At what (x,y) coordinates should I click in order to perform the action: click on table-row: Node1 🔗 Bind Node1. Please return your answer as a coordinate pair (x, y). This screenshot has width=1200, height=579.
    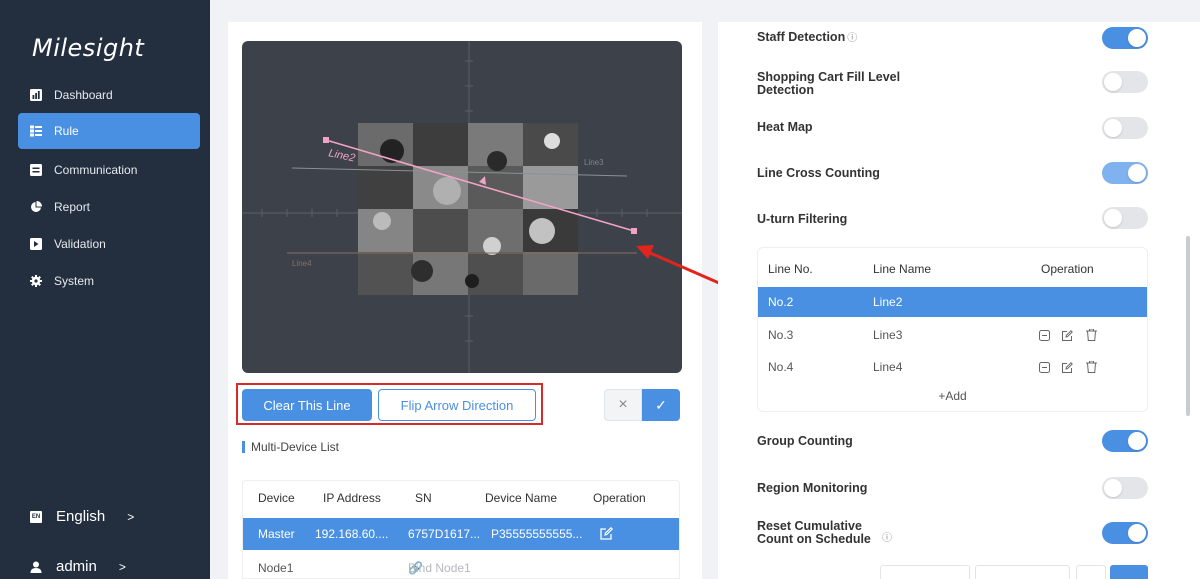
    Looking at the image, I should click on (461, 564).